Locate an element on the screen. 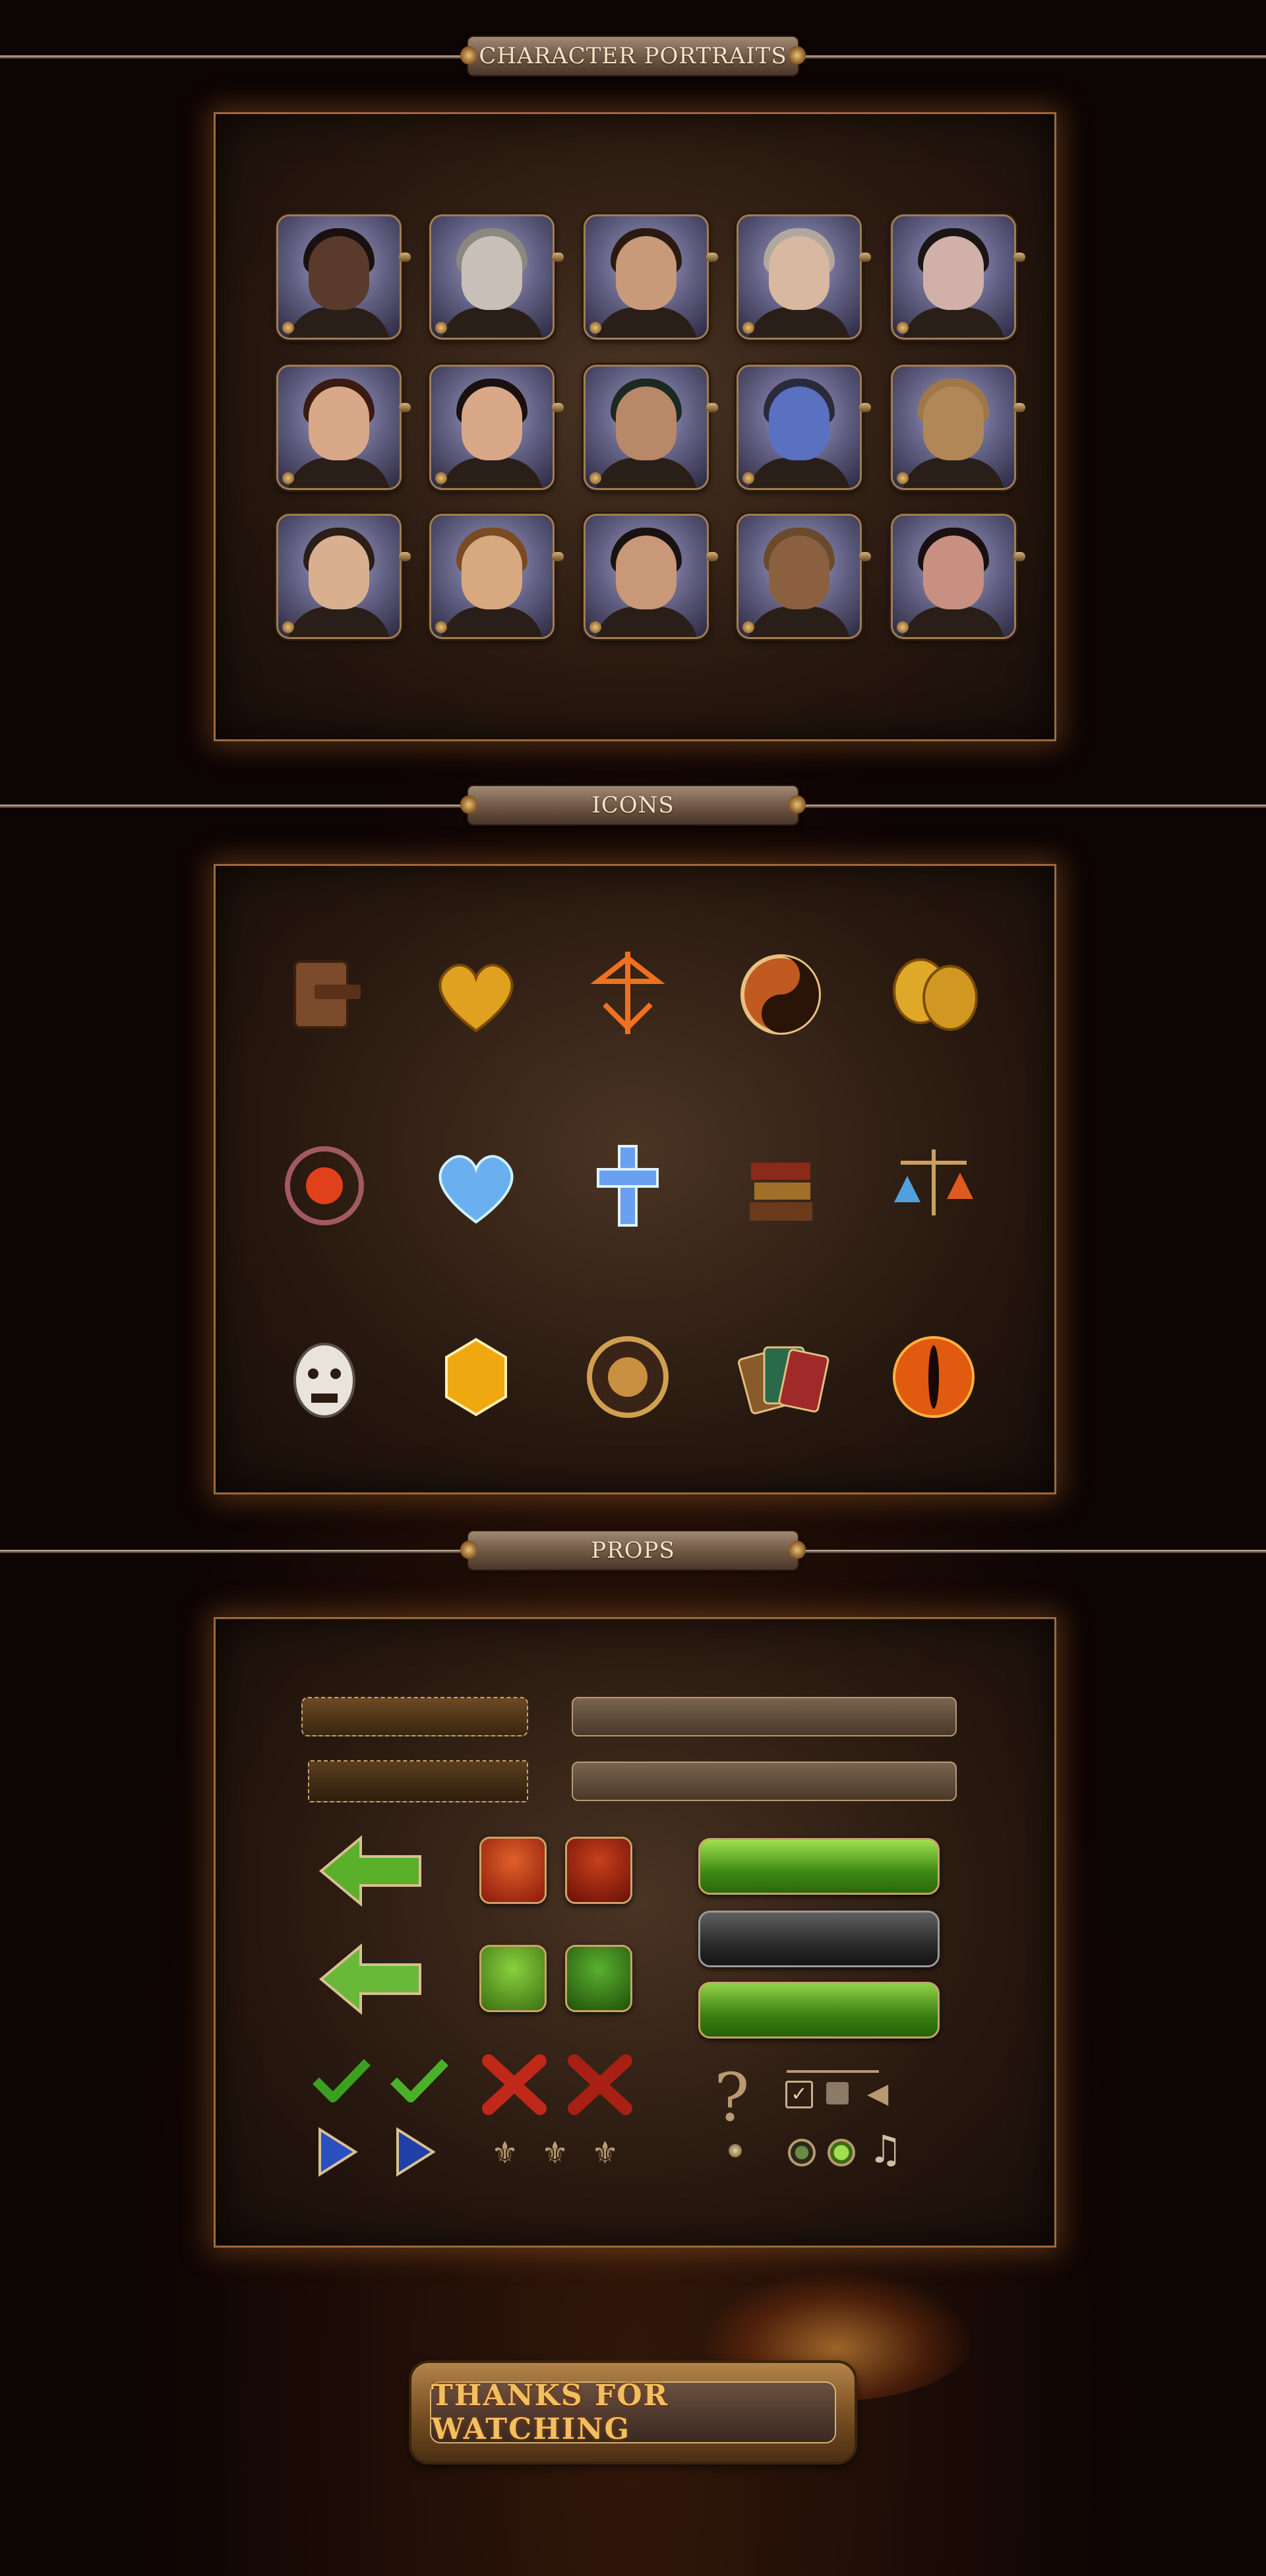 Image resolution: width=1266 pixels, height=2576 pixels. slider-track is located at coordinates (833, 2071).